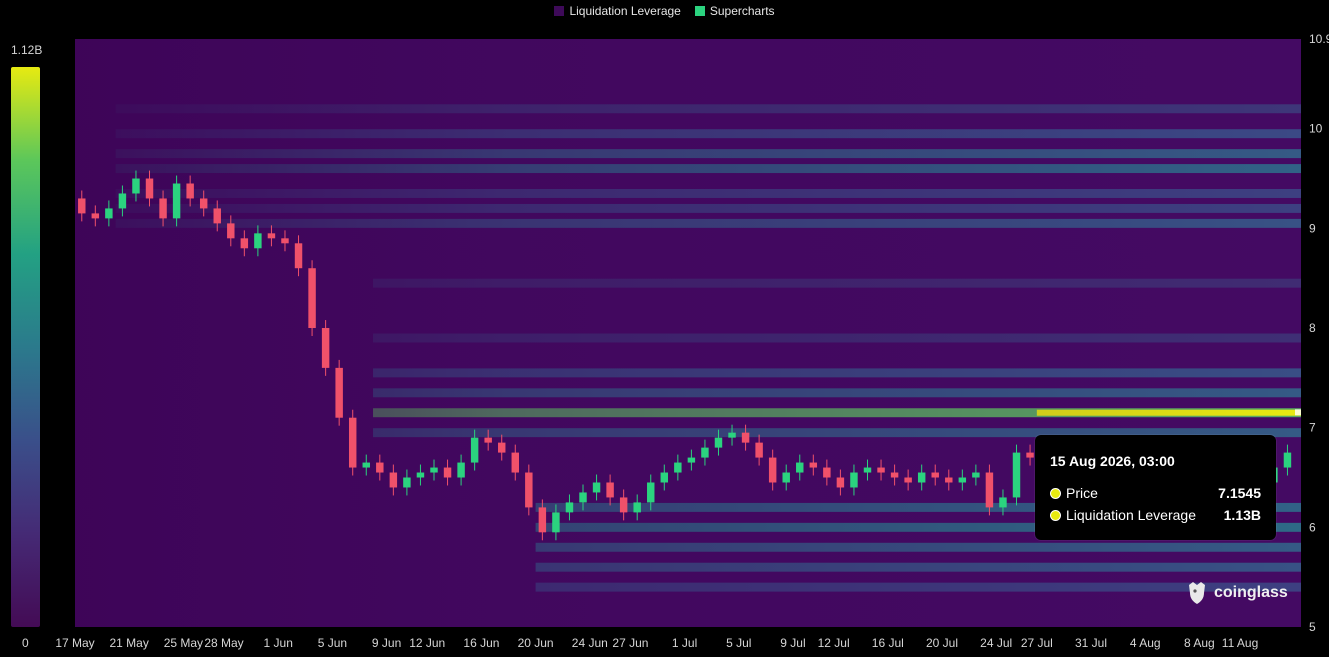 The width and height of the screenshot is (1329, 657). I want to click on x-axis-tick-label: 12 Jun, so click(427, 643).